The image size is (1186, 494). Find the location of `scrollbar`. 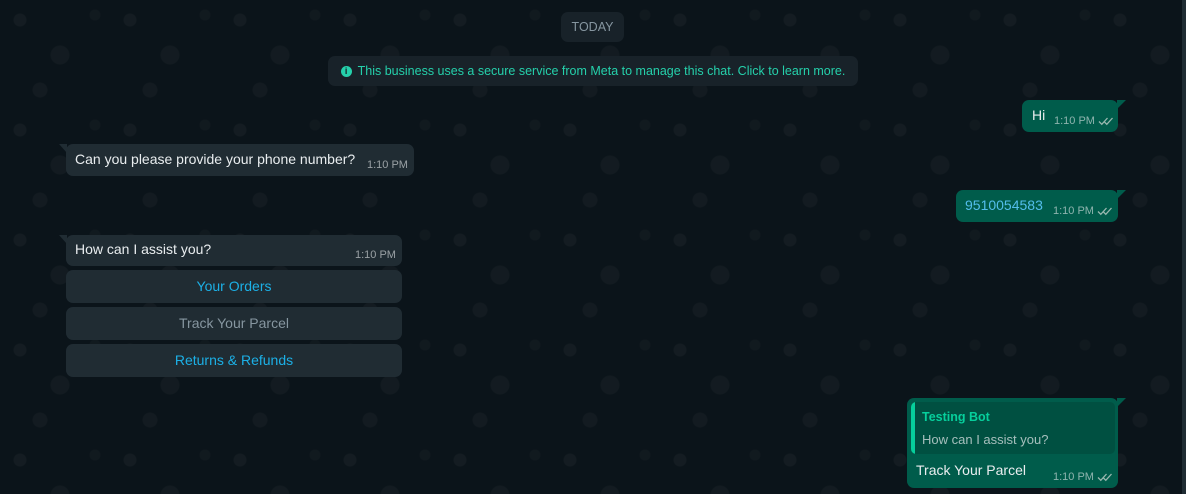

scrollbar is located at coordinates (1184, 247).